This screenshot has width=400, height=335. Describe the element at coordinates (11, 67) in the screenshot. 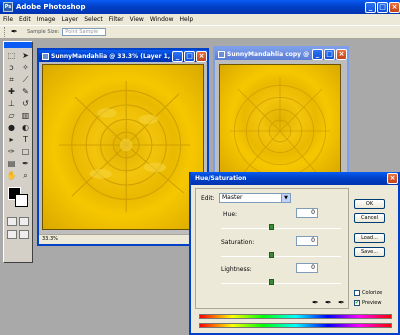

I see `lasso-tool-icon: ↄ` at that location.